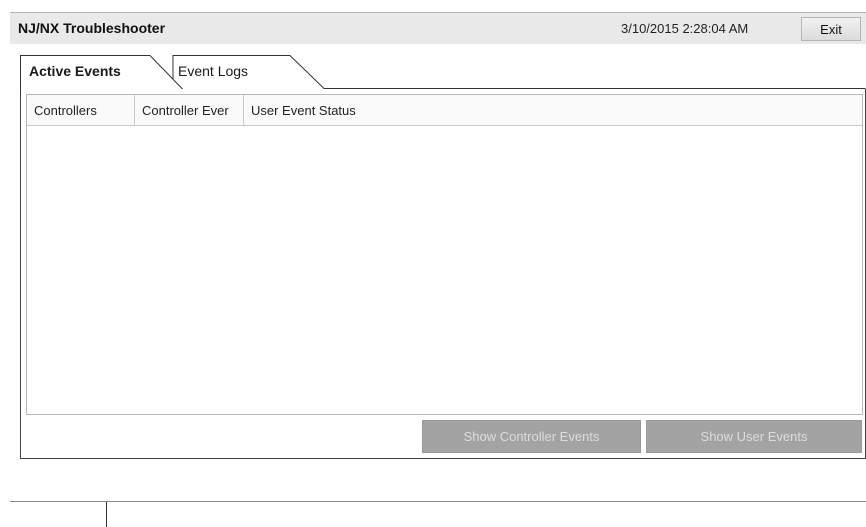 The image size is (866, 527). Describe the element at coordinates (438, 514) in the screenshot. I see `status-bar` at that location.